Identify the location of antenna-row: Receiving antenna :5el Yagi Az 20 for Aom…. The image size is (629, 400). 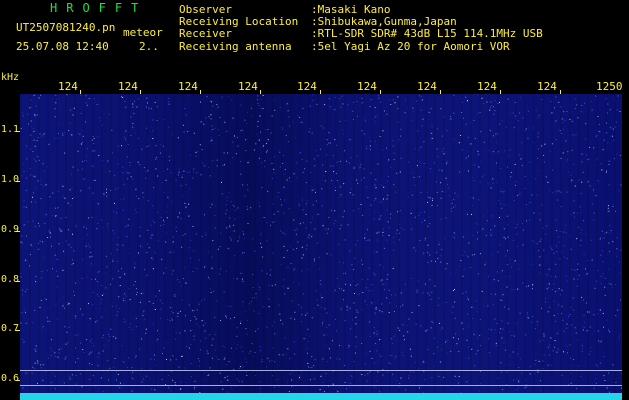
(361, 46).